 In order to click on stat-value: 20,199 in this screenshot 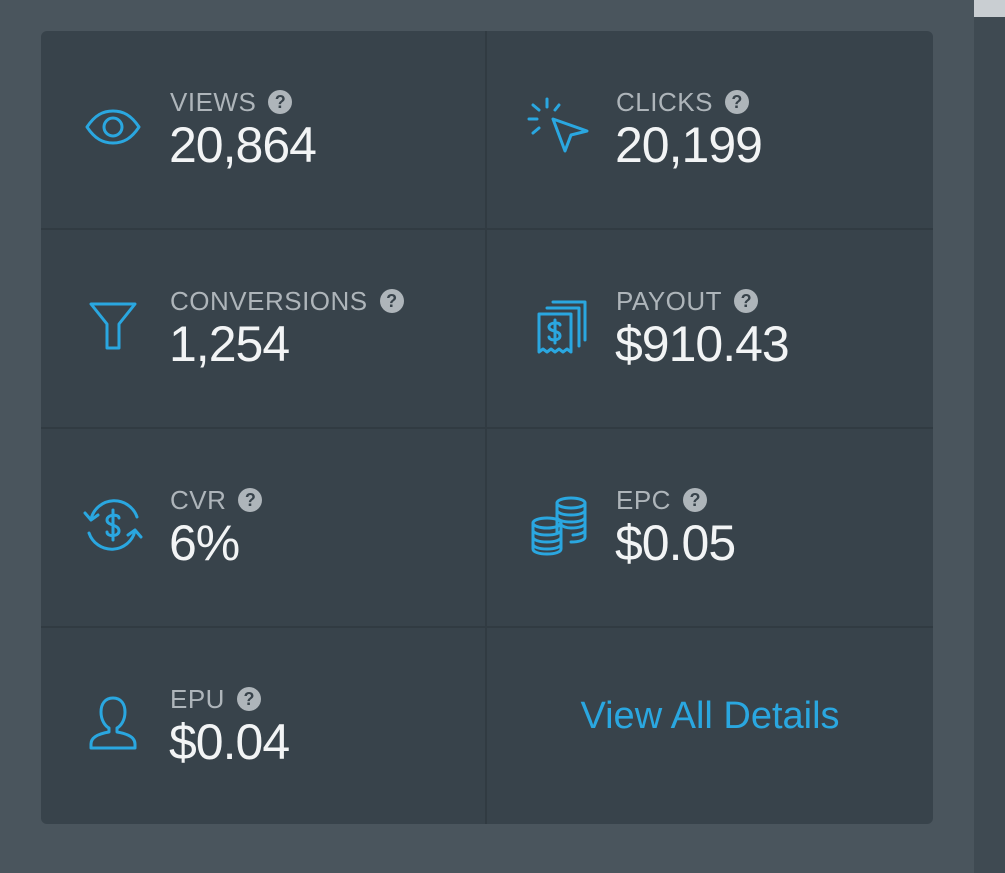, I will do `click(689, 145)`.